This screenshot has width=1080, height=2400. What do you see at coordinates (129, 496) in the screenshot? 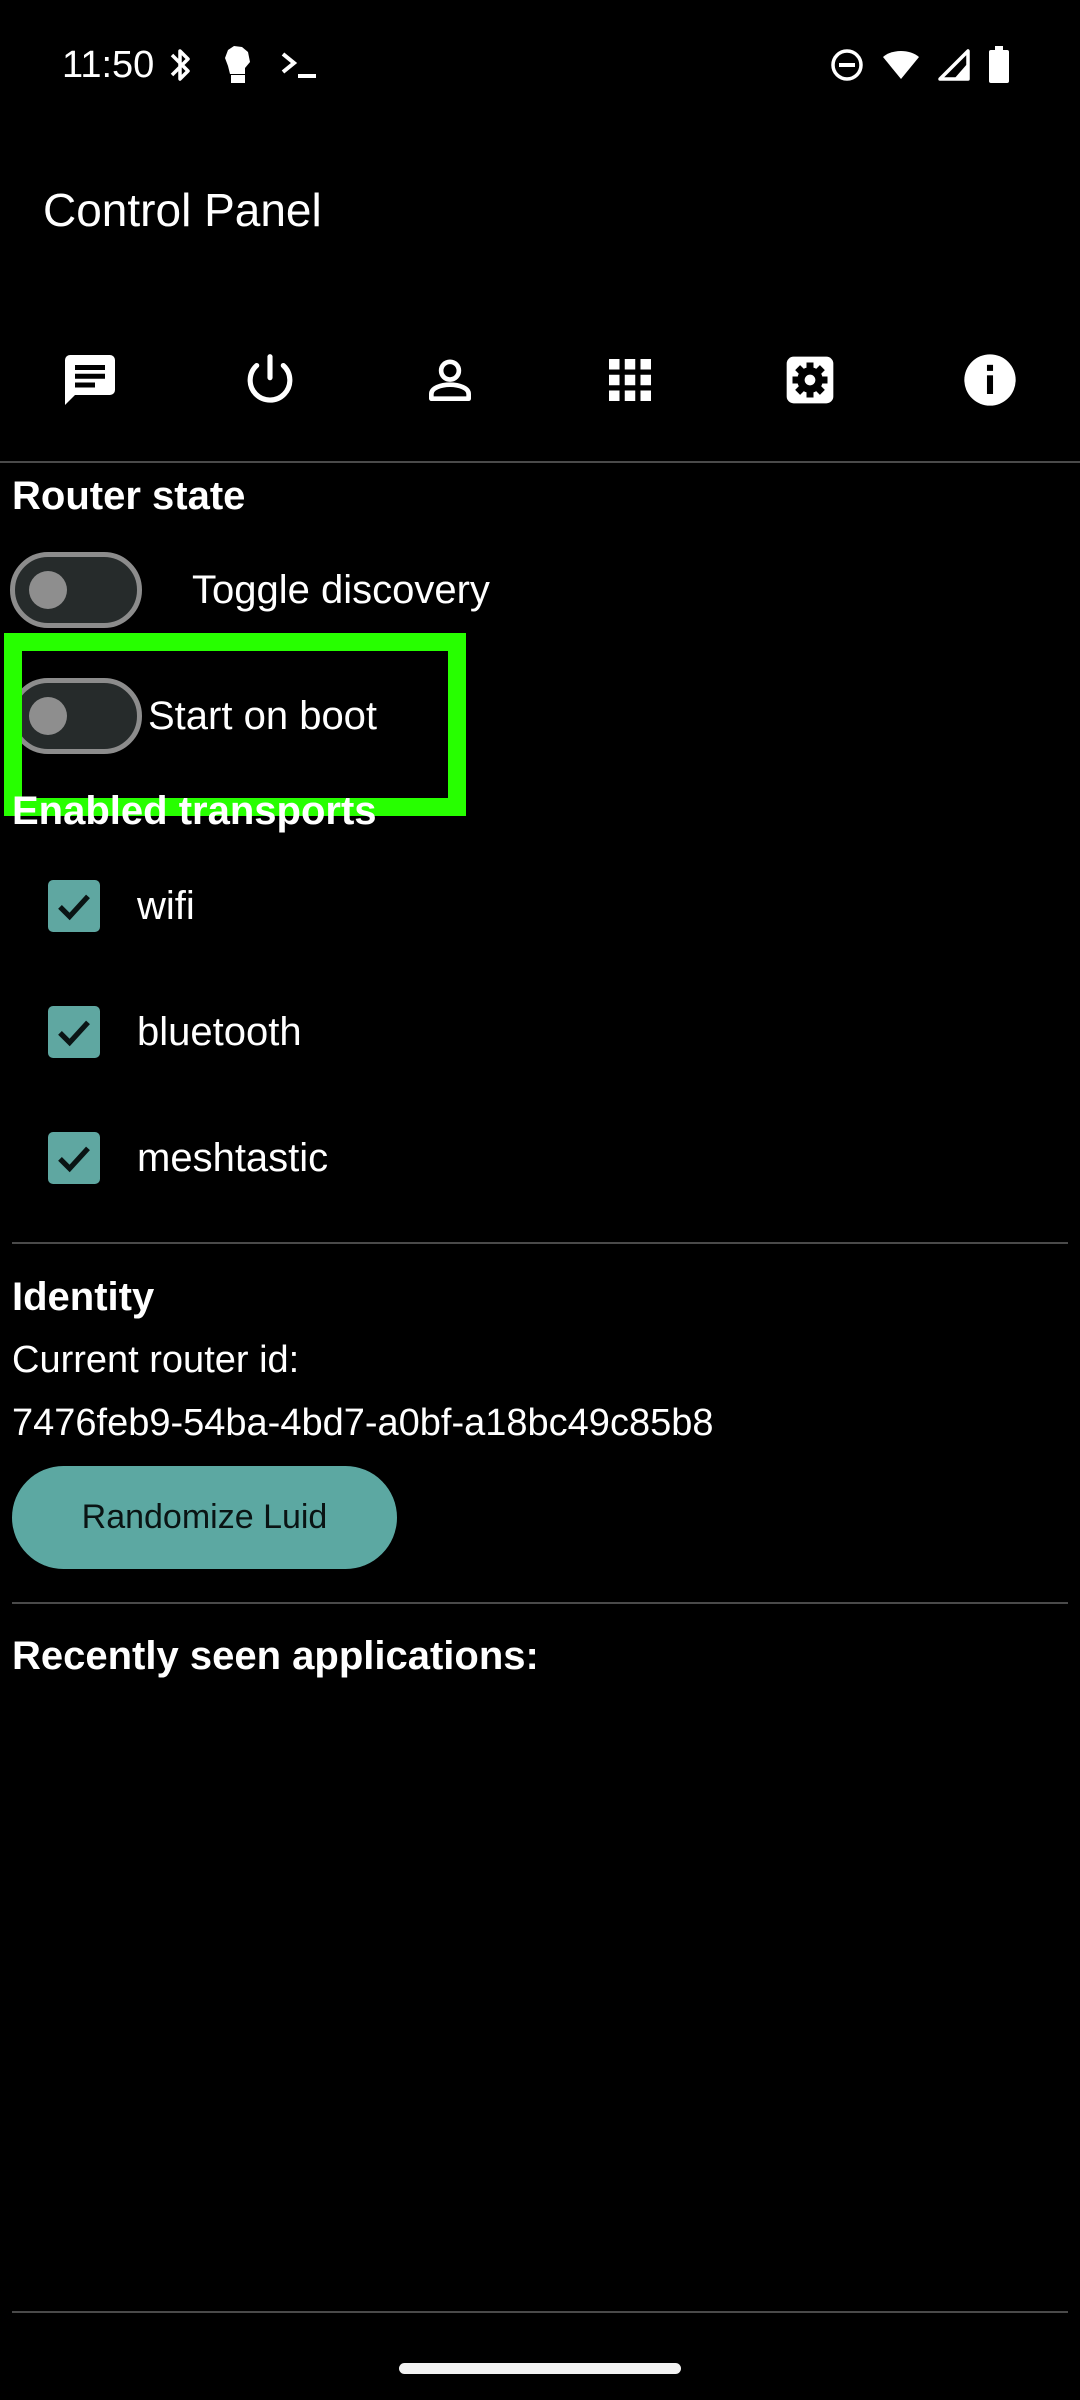
I see `router-state-title: Router state` at bounding box center [129, 496].